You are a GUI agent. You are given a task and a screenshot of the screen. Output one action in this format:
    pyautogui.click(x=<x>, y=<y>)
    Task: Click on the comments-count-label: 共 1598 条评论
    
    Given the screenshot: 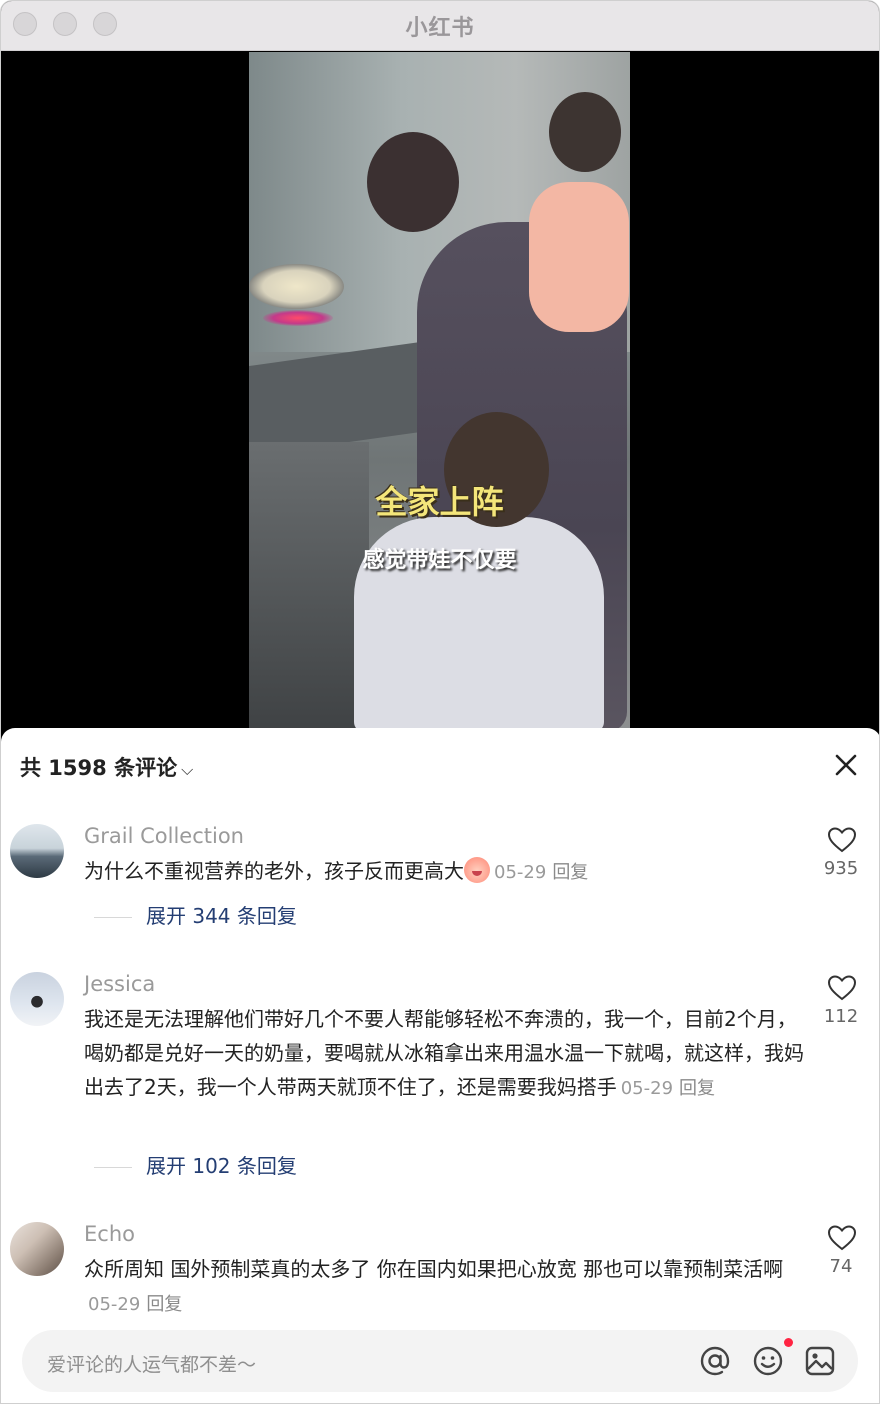 What is the action you would take?
    pyautogui.click(x=99, y=768)
    